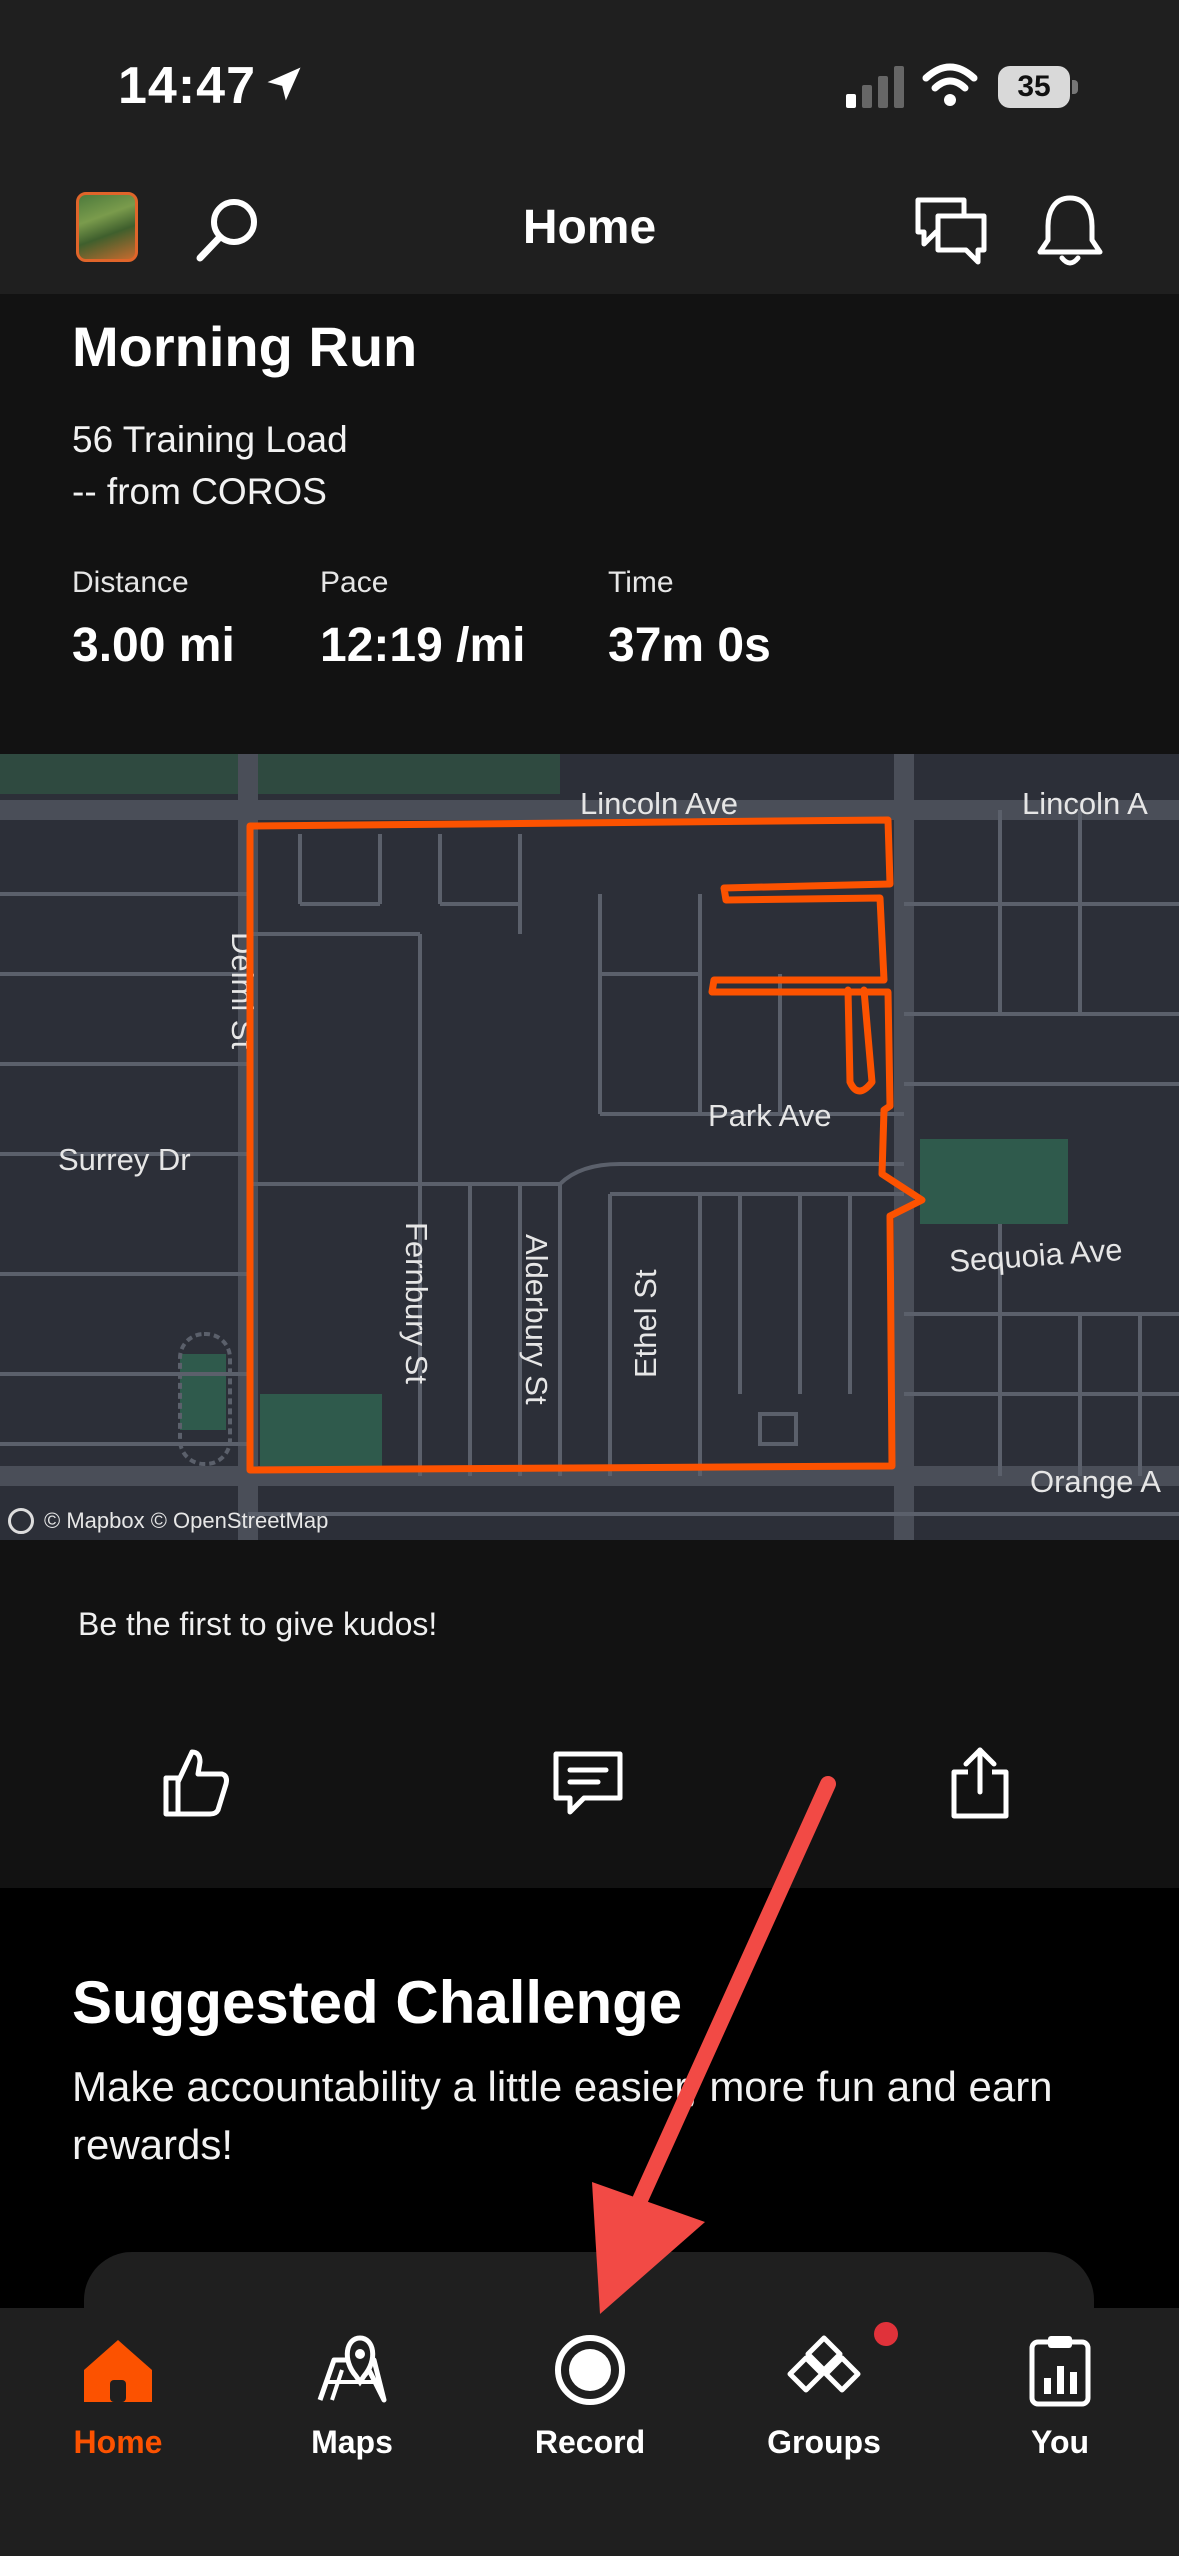 This screenshot has height=2556, width=1179. I want to click on groups-icon, so click(824, 2364).